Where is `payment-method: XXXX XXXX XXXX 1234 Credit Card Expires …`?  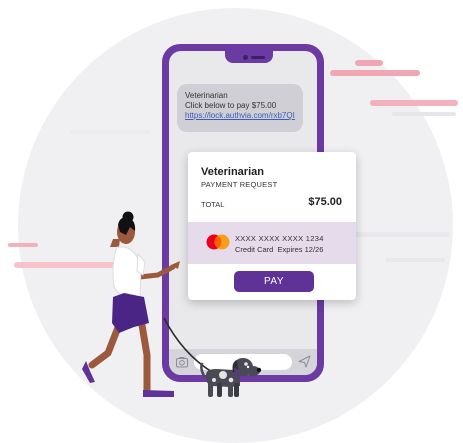 payment-method: XXXX XXXX XXXX 1234 Credit Card Expires … is located at coordinates (272, 243).